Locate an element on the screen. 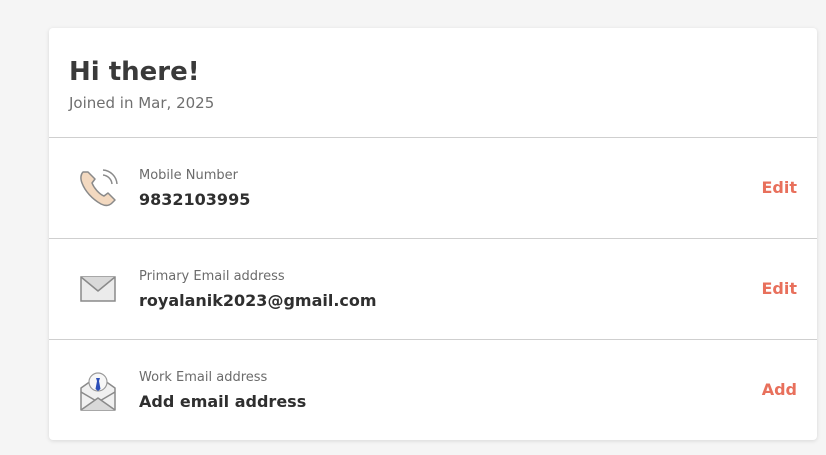 This screenshot has height=455, width=826. mobile-number-value: 9832103995 is located at coordinates (195, 199).